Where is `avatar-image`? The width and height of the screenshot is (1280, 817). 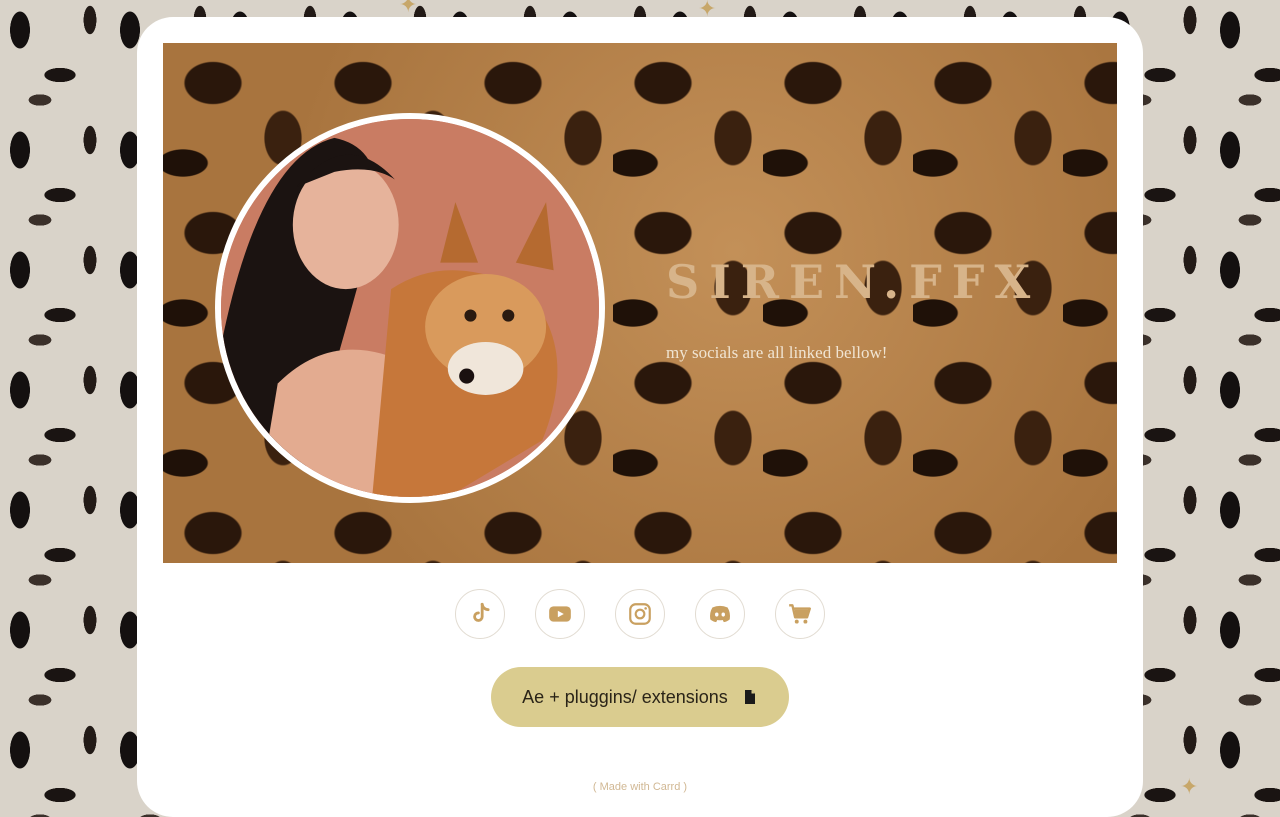
avatar-image is located at coordinates (410, 308).